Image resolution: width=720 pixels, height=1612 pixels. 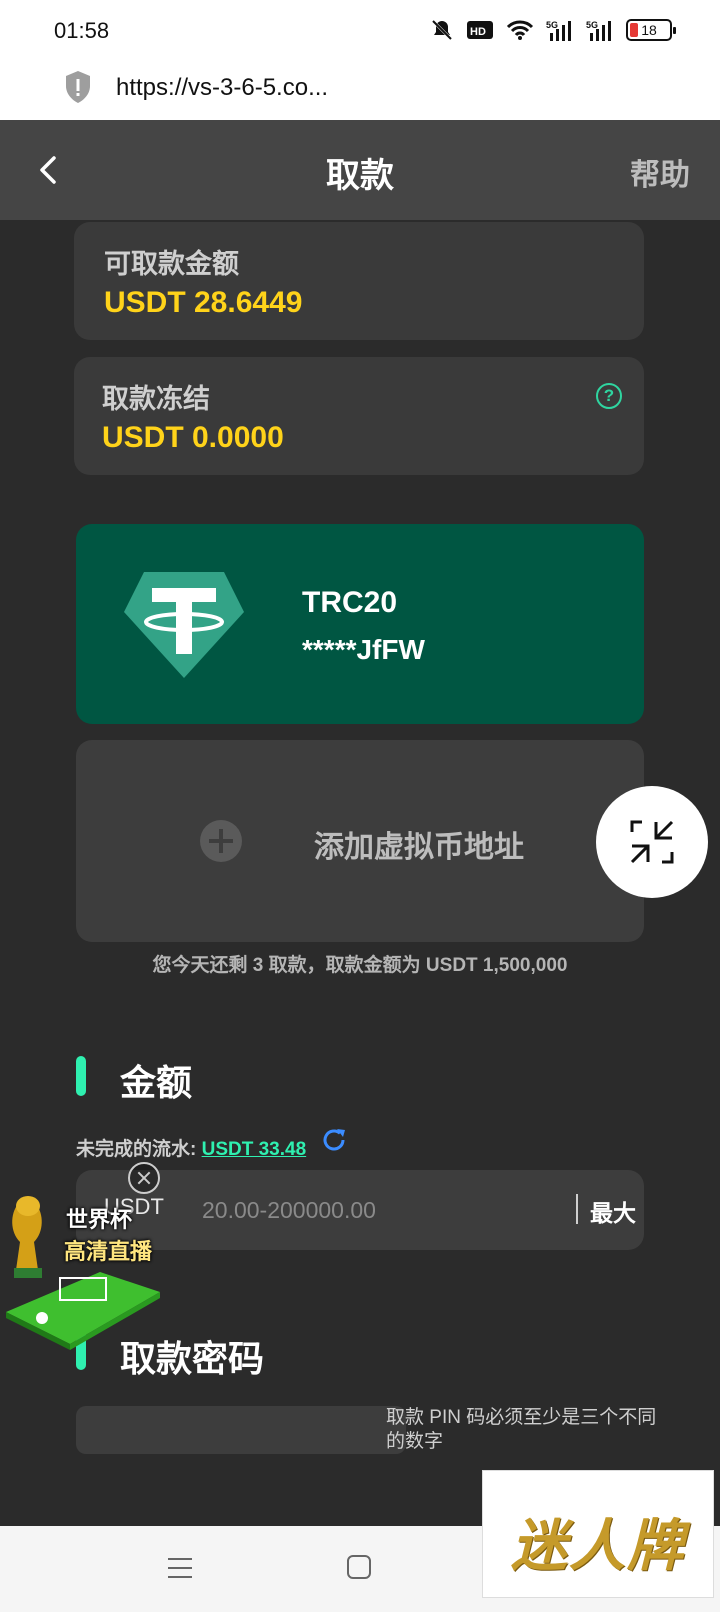 I want to click on add-address-button: 添加虚拟币地址, so click(x=360, y=841).